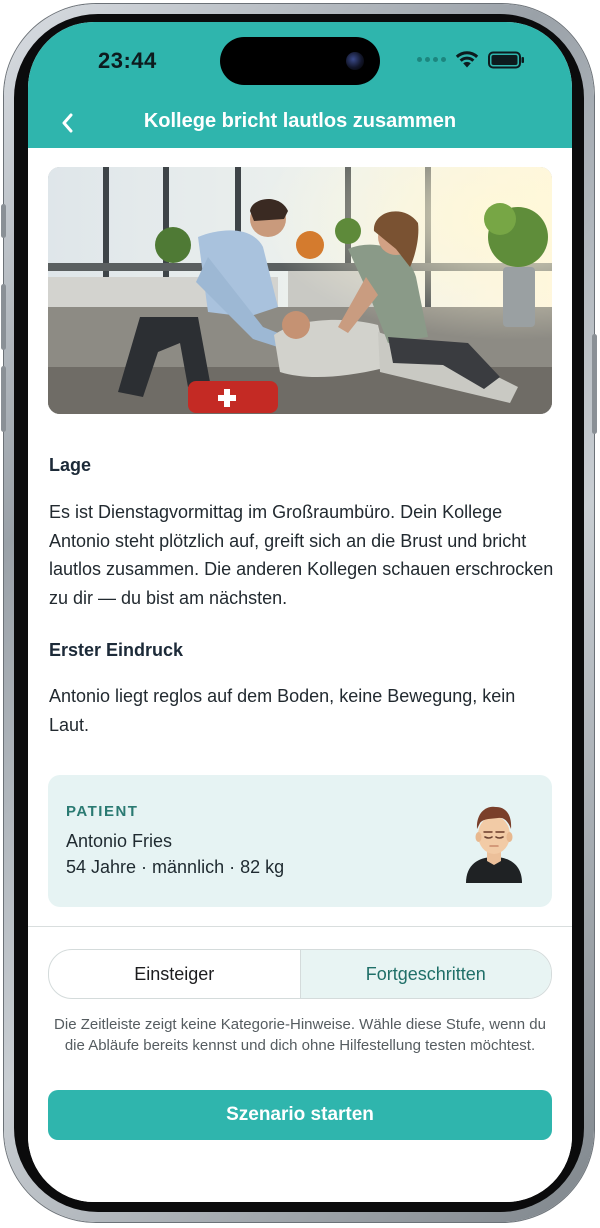 The image size is (600, 1228). I want to click on section-title-erster-eindruck: Erster Eindruck, so click(116, 650).